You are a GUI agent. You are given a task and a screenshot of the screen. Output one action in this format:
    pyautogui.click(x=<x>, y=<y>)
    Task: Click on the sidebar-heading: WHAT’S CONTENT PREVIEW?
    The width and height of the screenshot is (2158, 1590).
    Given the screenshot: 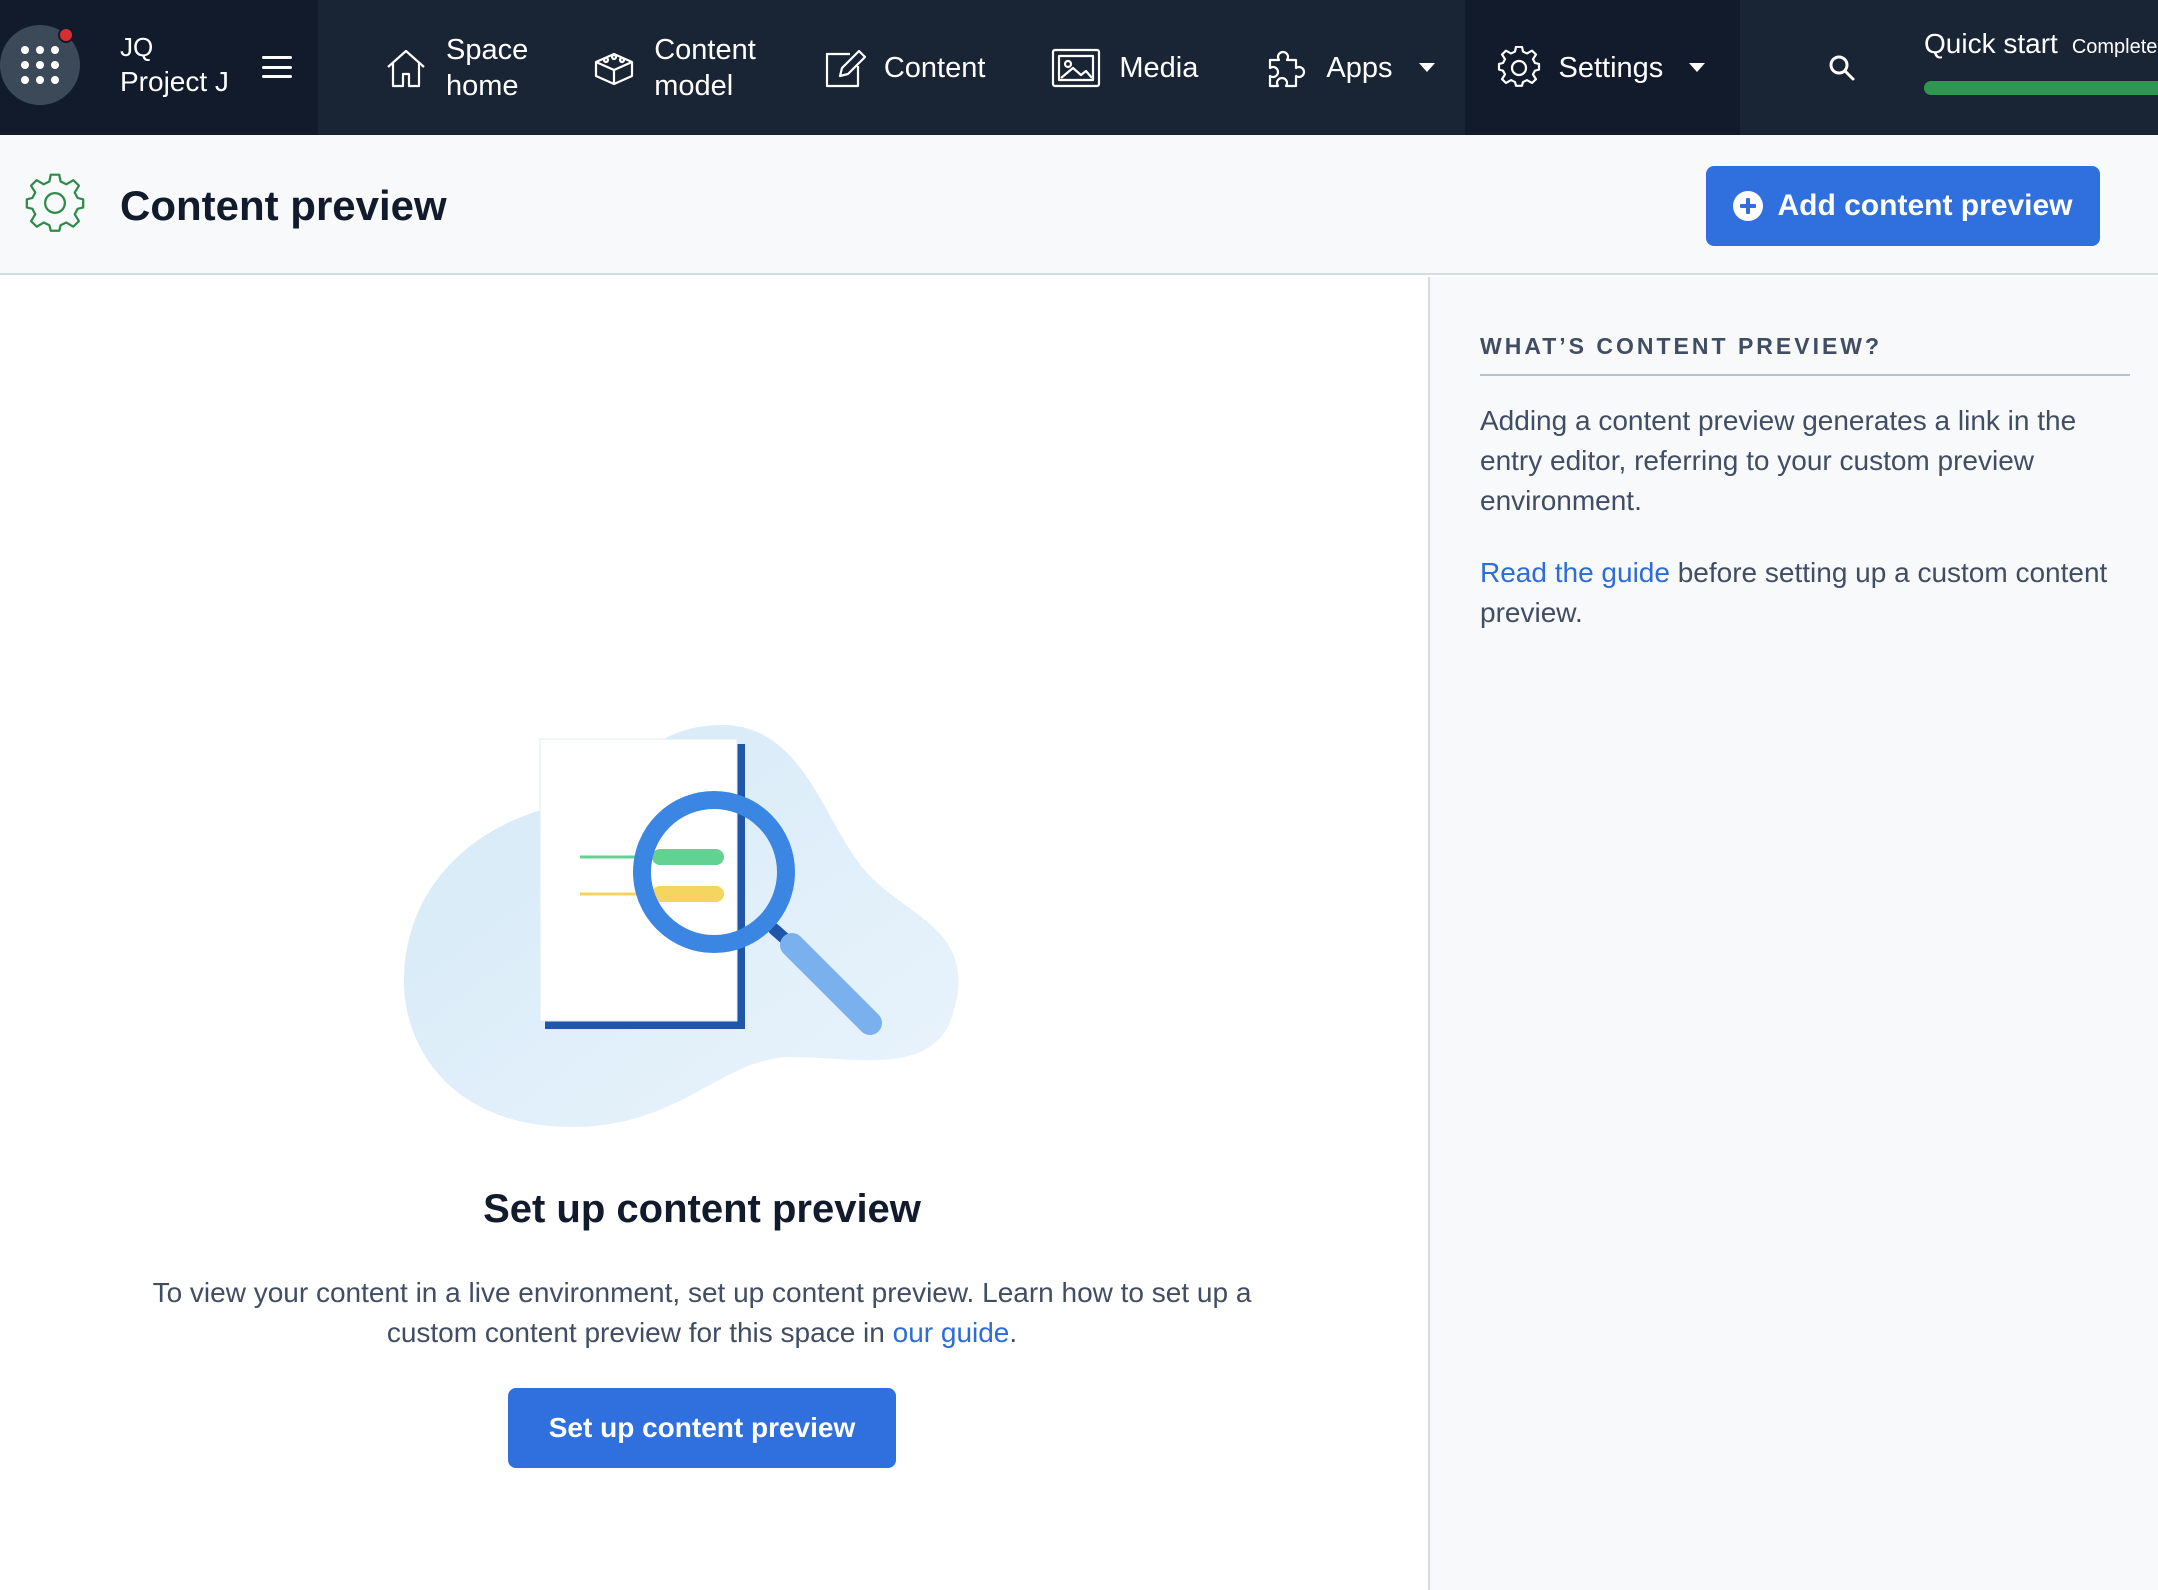 What is the action you would take?
    pyautogui.click(x=1805, y=354)
    